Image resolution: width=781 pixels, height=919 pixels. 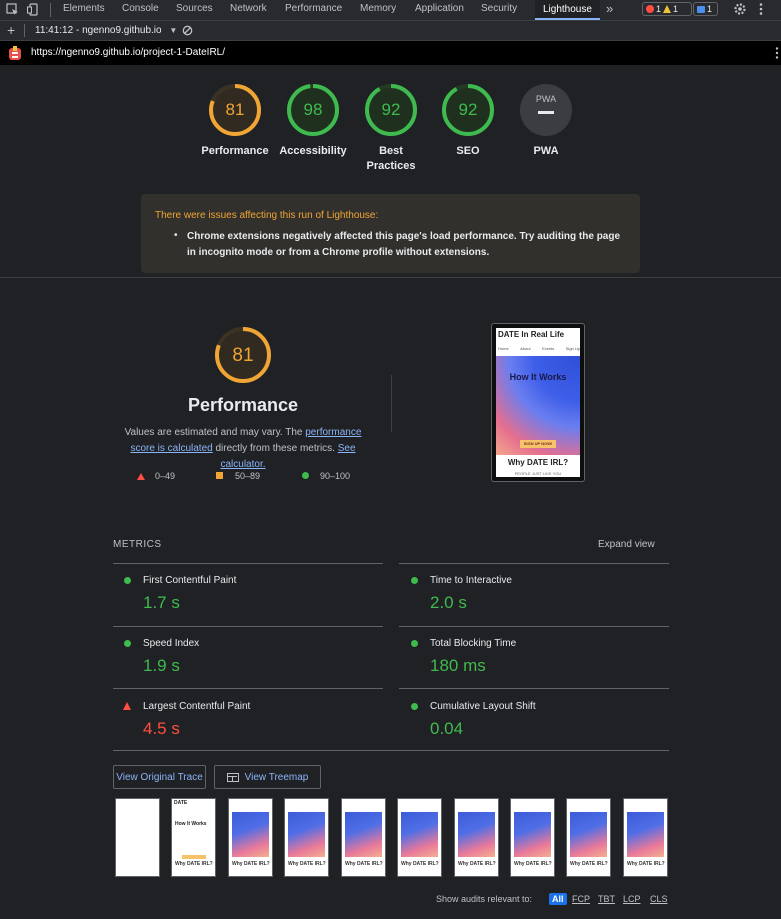 I want to click on toolbar-divider, so click(x=24, y=30).